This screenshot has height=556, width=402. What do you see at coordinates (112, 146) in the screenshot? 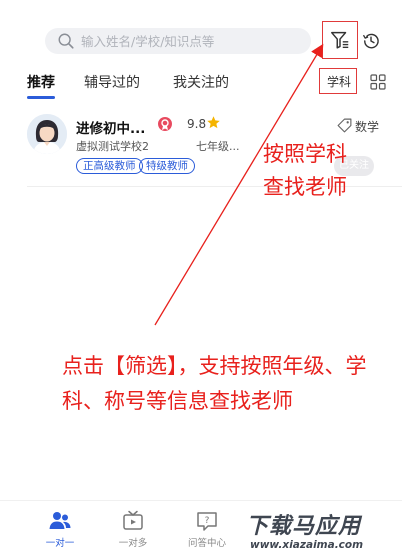
I see `teacher-school: 虚拟测试学校2` at bounding box center [112, 146].